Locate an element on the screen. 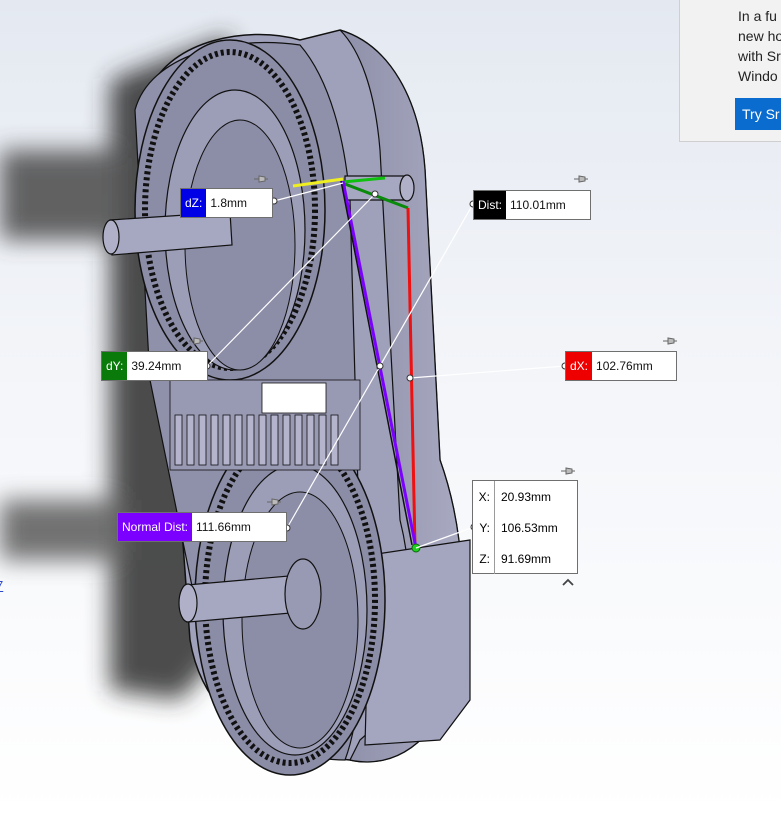 The width and height of the screenshot is (781, 815). dy-value: 39.24mm is located at coordinates (156, 366).